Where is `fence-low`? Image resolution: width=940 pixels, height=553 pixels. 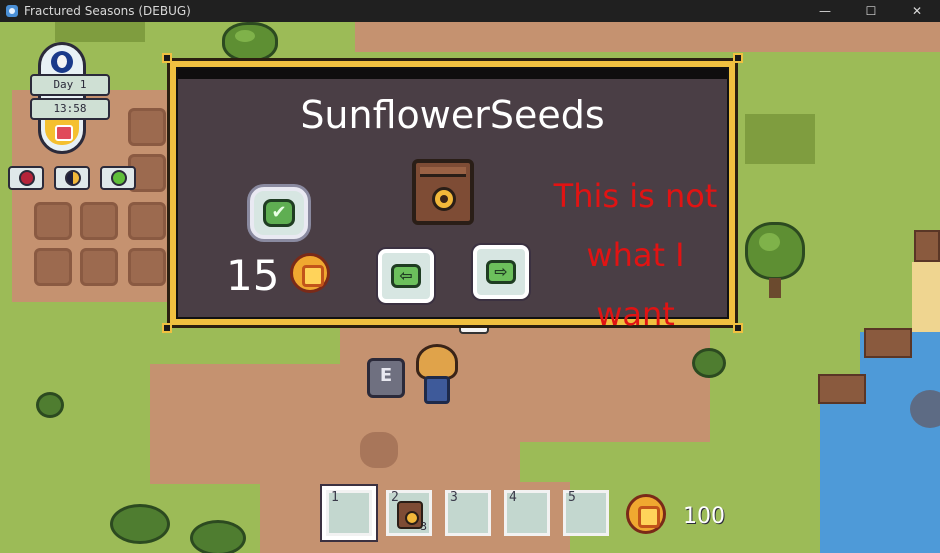 fence-low is located at coordinates (842, 389).